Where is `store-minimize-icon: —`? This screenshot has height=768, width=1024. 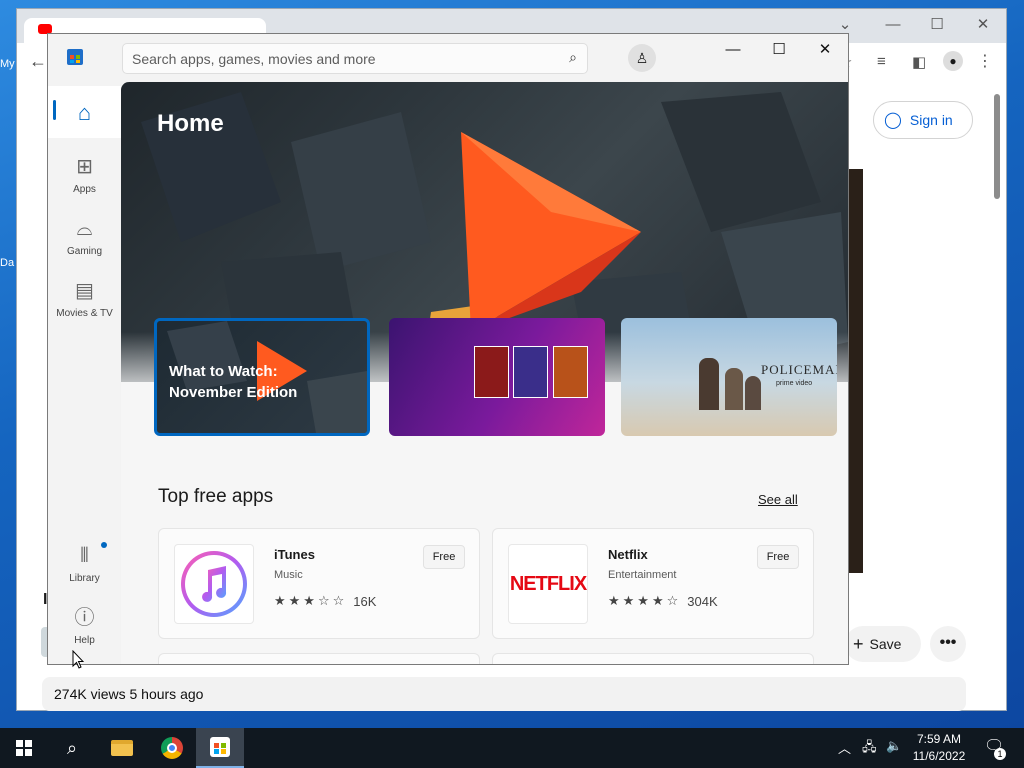 store-minimize-icon: — is located at coordinates (733, 50).